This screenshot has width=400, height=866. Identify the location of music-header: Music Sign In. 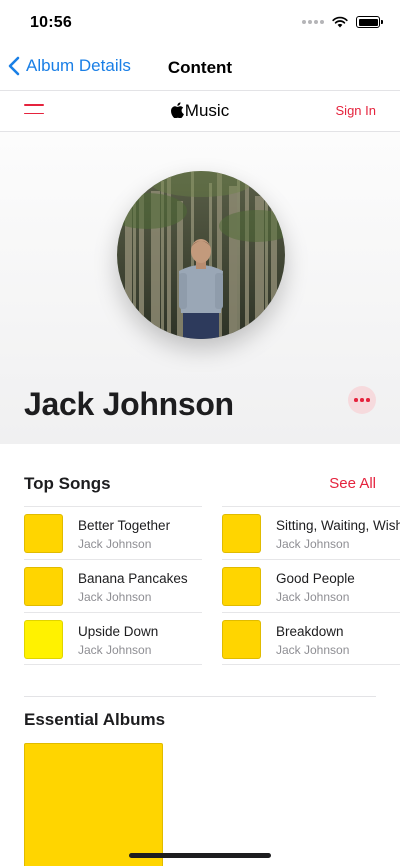
(200, 111).